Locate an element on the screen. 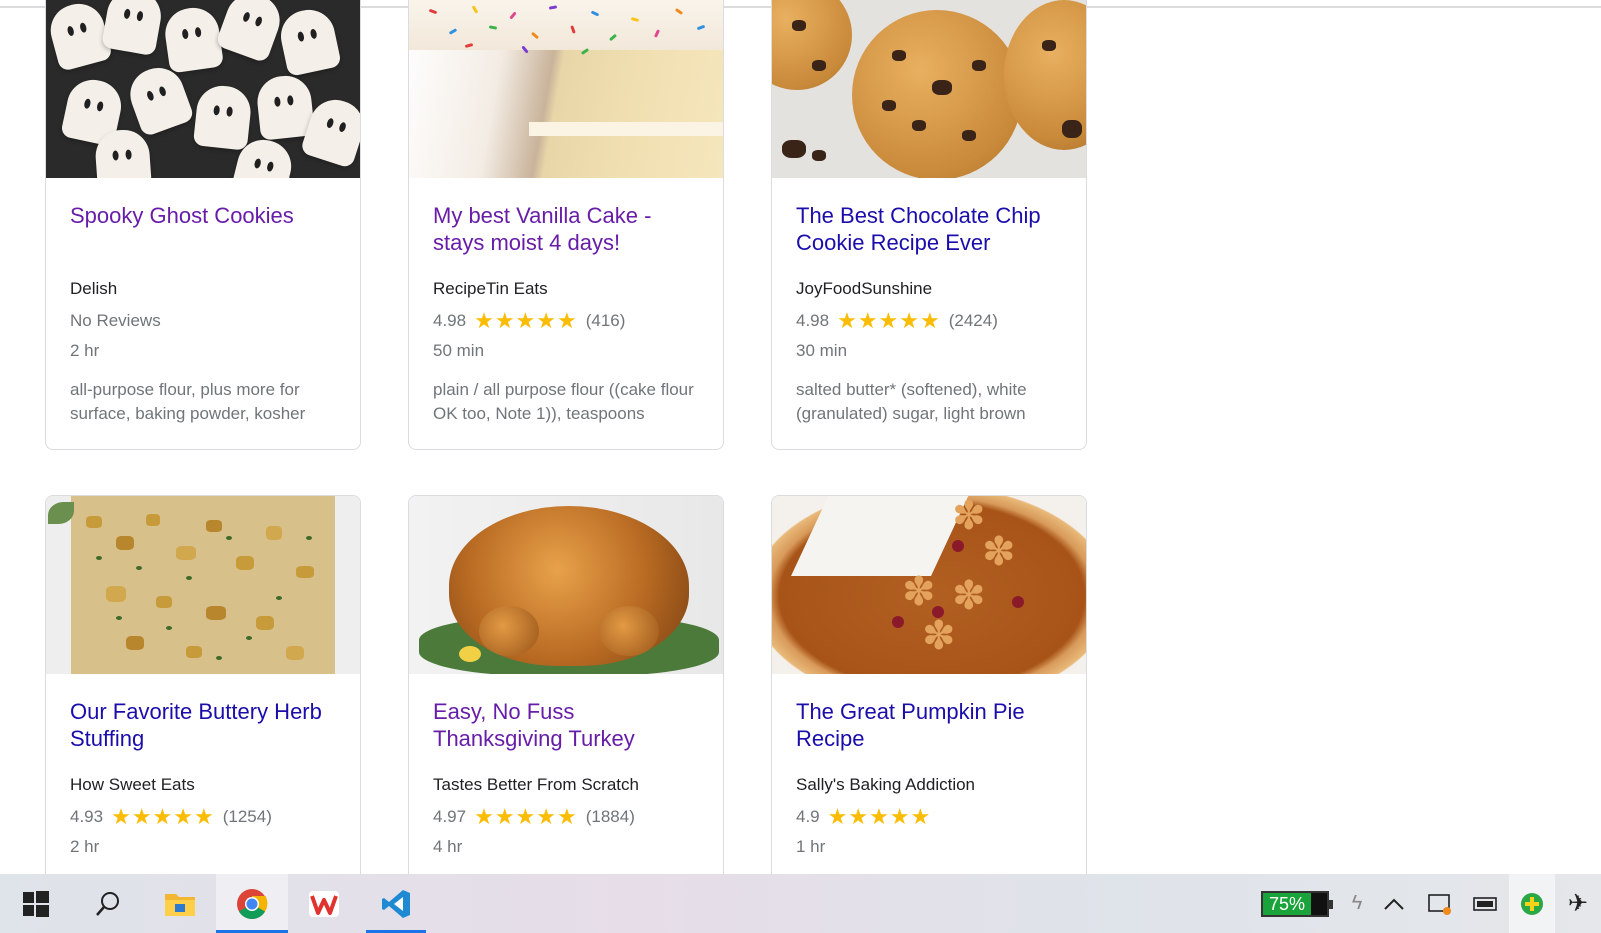 This screenshot has height=933, width=1601. recipe-rating: 4.98 ★★★★★ (416) is located at coordinates (566, 321).